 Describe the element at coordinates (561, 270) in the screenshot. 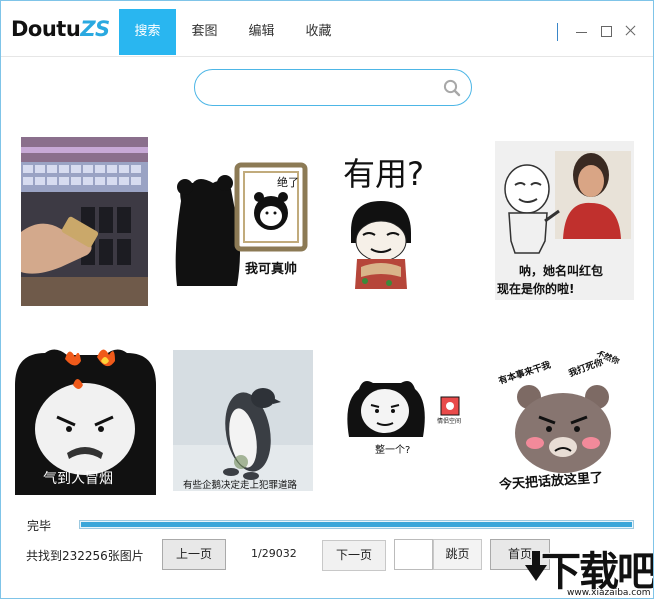

I see `image-caption-4a: 呐，她名叫红包` at that location.